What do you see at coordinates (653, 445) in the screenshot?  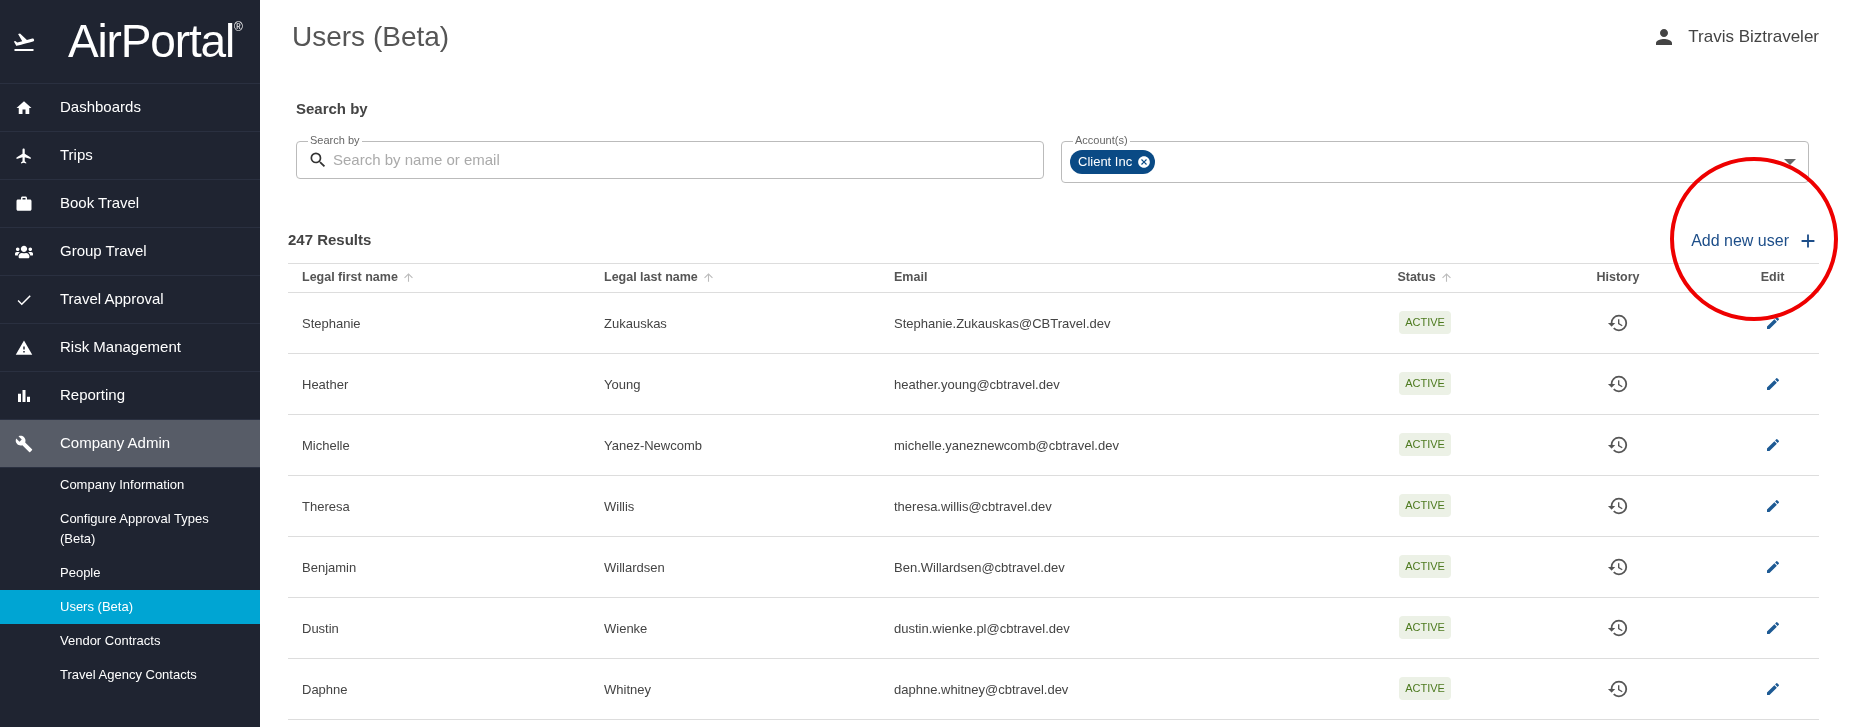 I see `table-cell: Yanez-Newcomb` at bounding box center [653, 445].